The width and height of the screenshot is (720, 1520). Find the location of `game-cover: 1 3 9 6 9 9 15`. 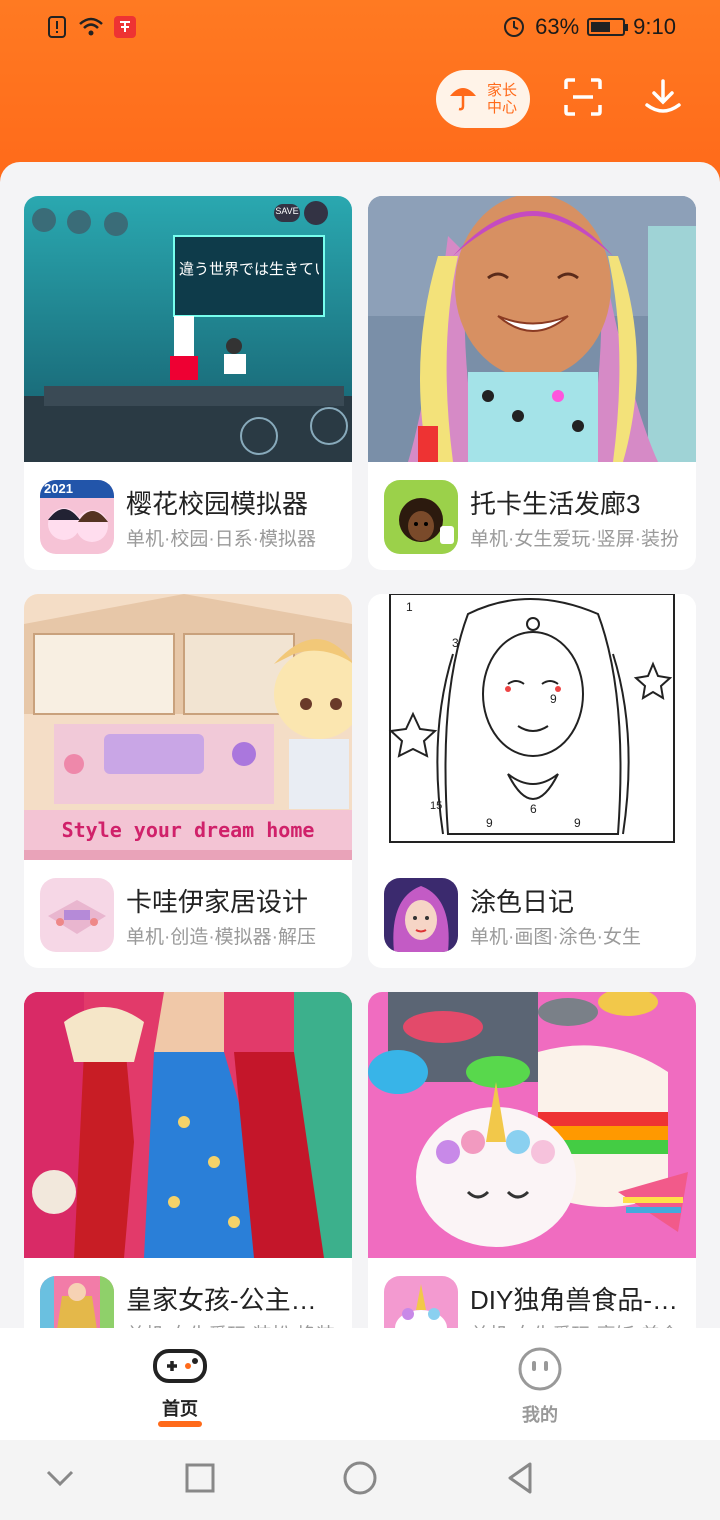

game-cover: 1 3 9 6 9 9 15 is located at coordinates (532, 727).